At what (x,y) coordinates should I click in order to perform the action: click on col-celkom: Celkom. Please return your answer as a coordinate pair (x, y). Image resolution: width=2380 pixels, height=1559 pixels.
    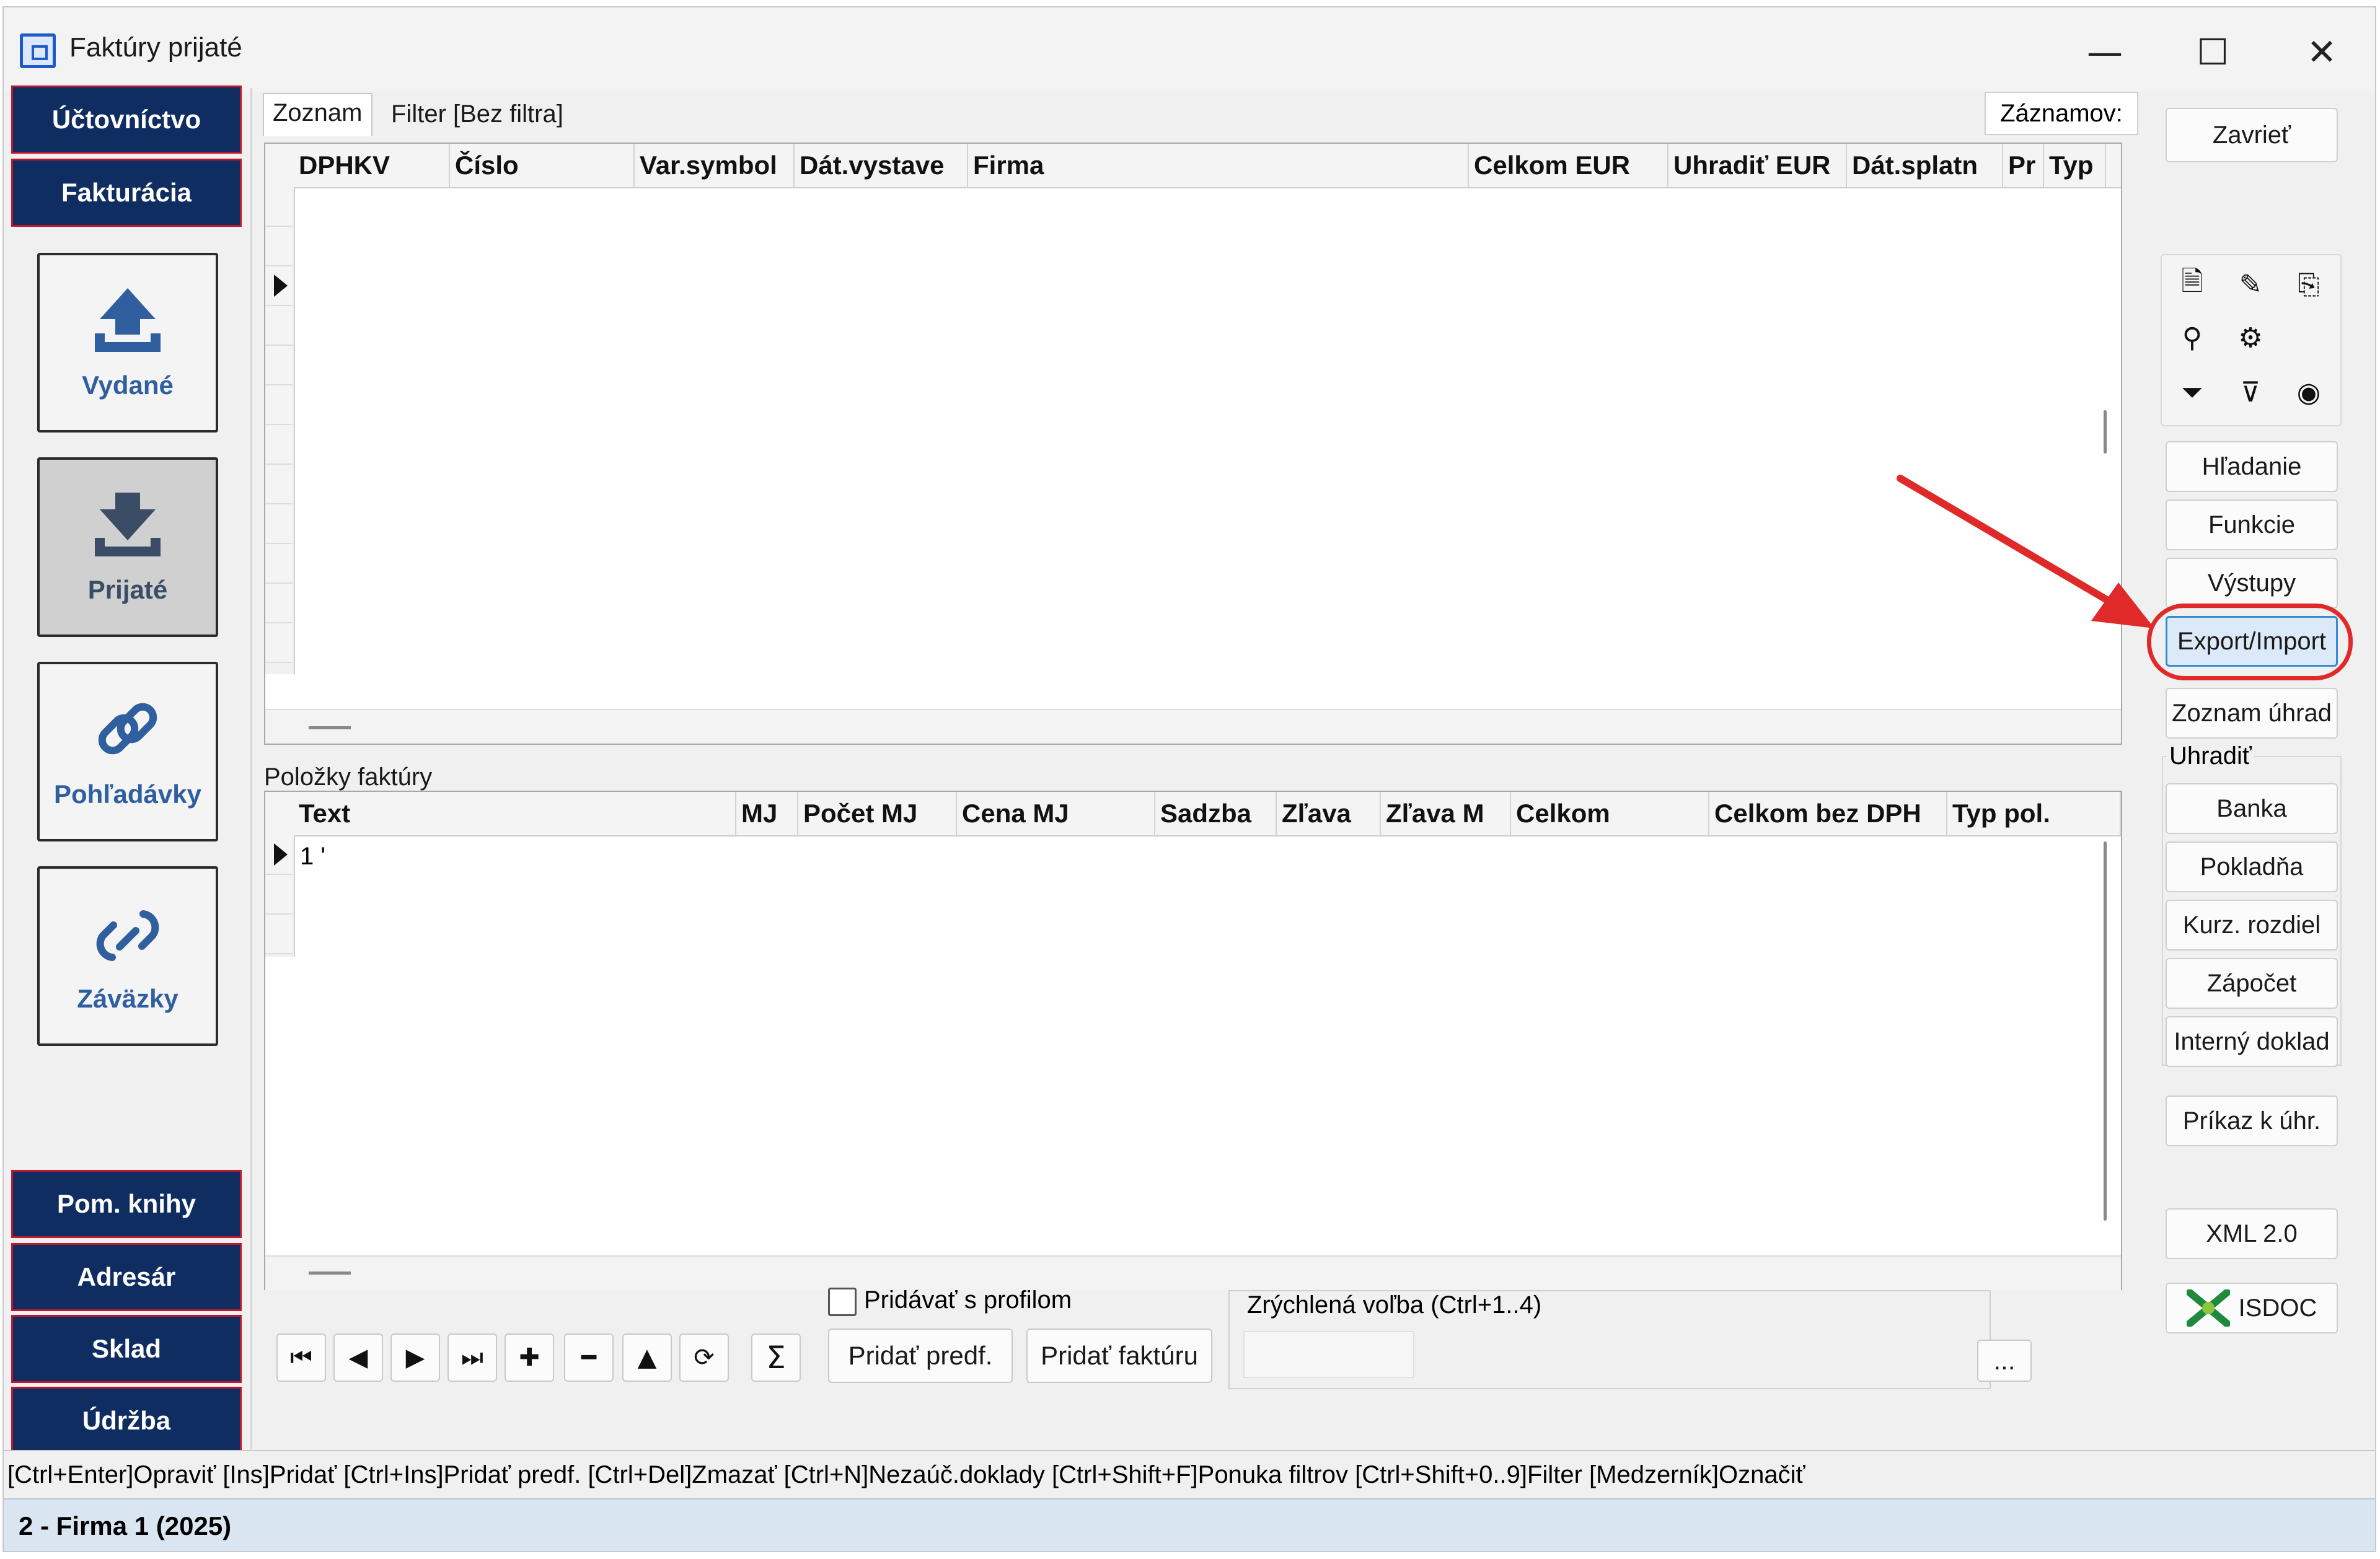
    Looking at the image, I should click on (1610, 813).